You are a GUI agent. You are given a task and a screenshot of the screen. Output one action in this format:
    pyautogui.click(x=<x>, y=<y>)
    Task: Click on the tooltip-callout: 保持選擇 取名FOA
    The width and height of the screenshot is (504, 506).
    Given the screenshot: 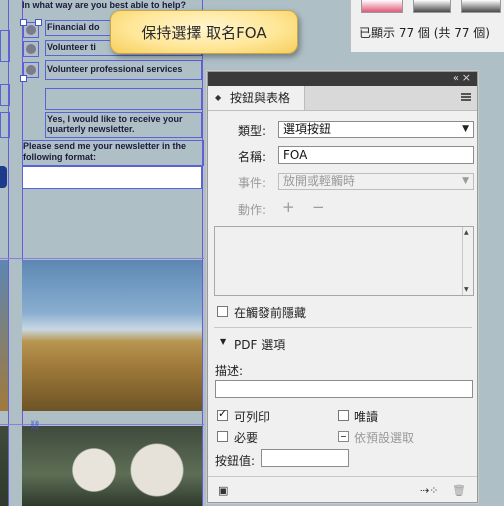 What is the action you would take?
    pyautogui.click(x=204, y=32)
    